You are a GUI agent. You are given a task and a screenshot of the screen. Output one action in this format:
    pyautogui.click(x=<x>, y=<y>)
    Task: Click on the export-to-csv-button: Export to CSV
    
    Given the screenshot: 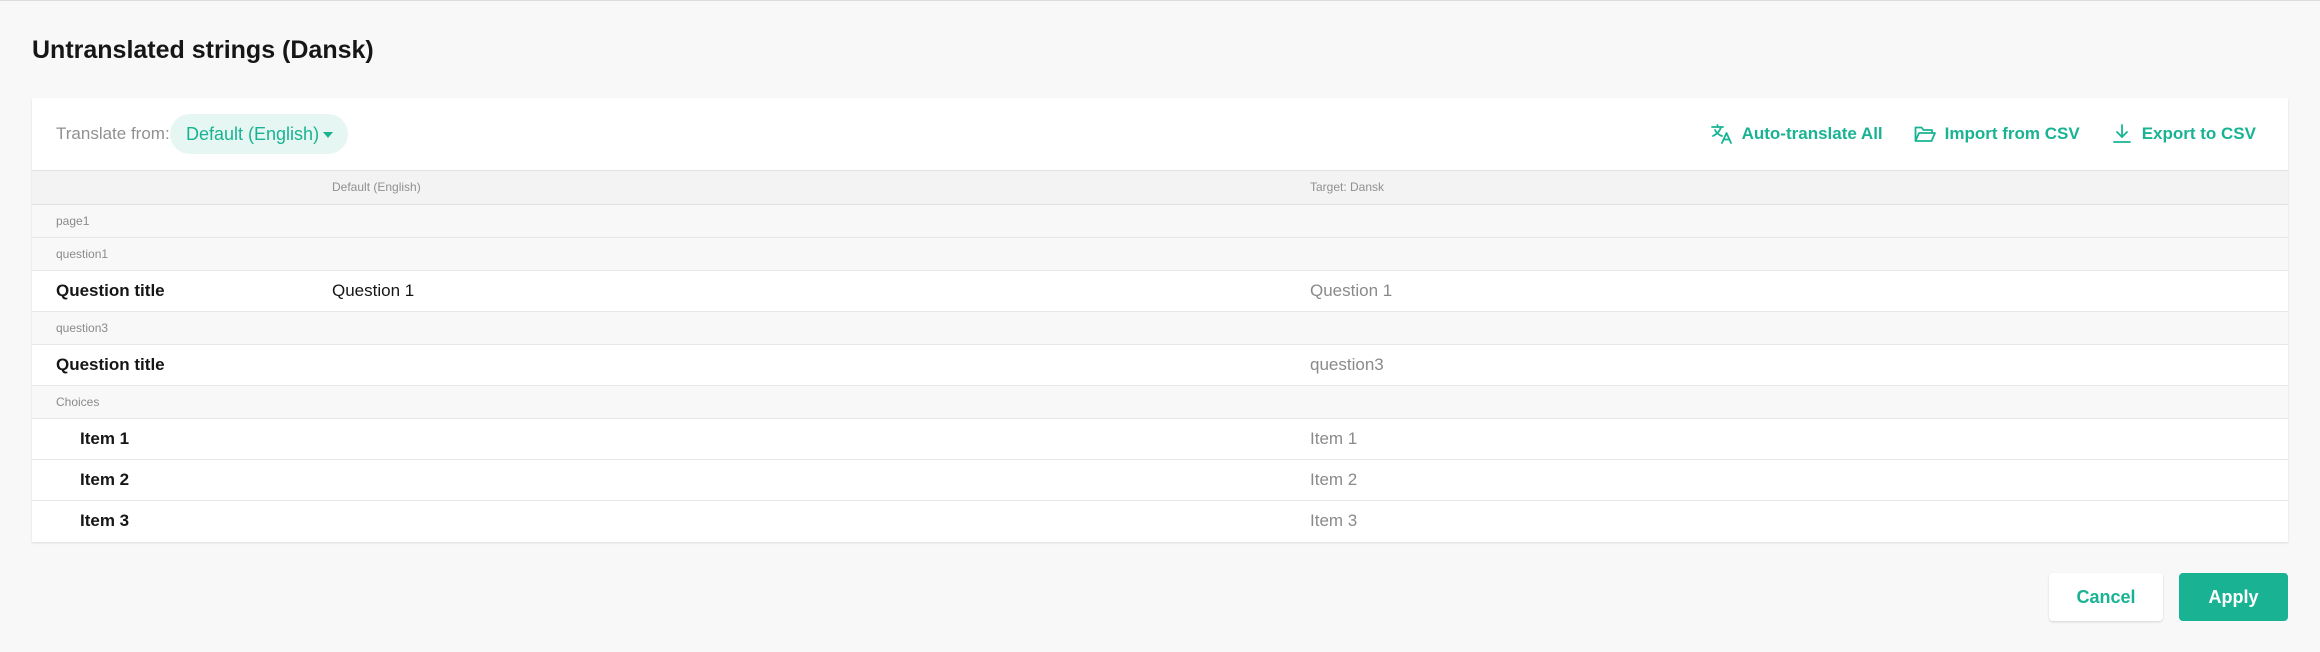 What is the action you would take?
    pyautogui.click(x=2183, y=134)
    